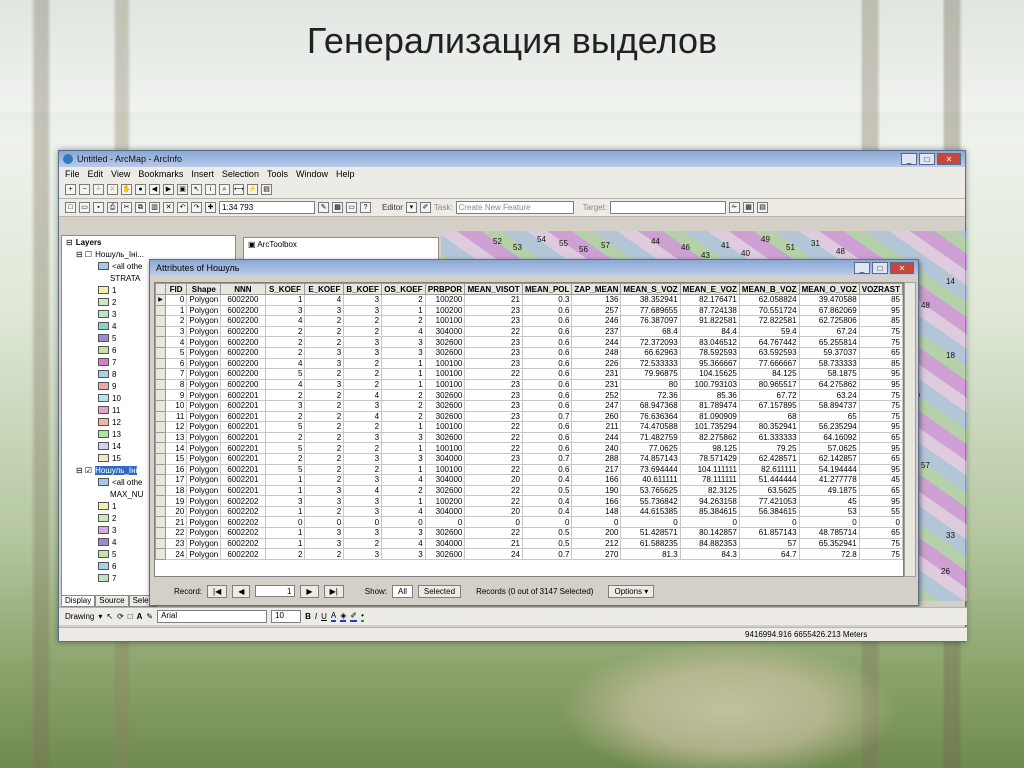 This screenshot has height=768, width=1024. What do you see at coordinates (650, 480) in the screenshot?
I see `table-cell: 40.611111` at bounding box center [650, 480].